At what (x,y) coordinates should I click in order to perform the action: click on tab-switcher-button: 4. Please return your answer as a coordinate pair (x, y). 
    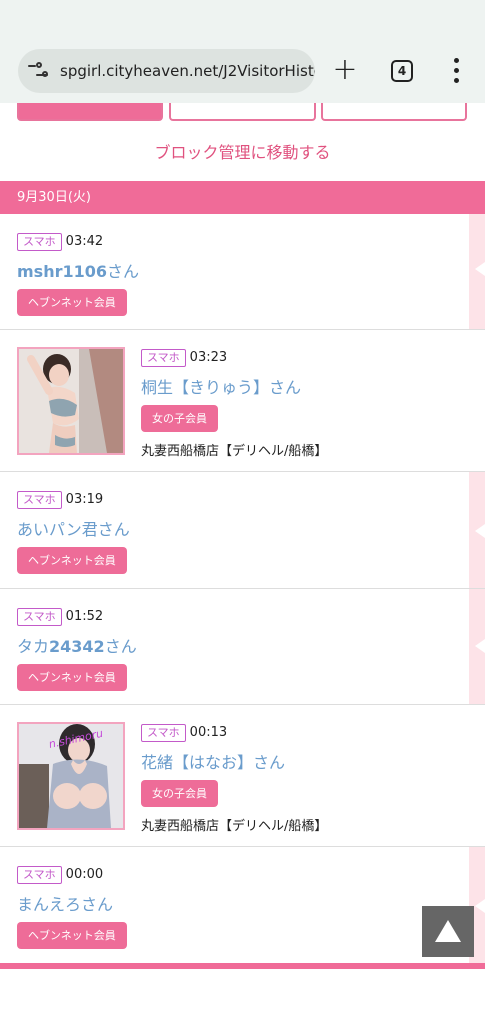
    Looking at the image, I should click on (402, 71).